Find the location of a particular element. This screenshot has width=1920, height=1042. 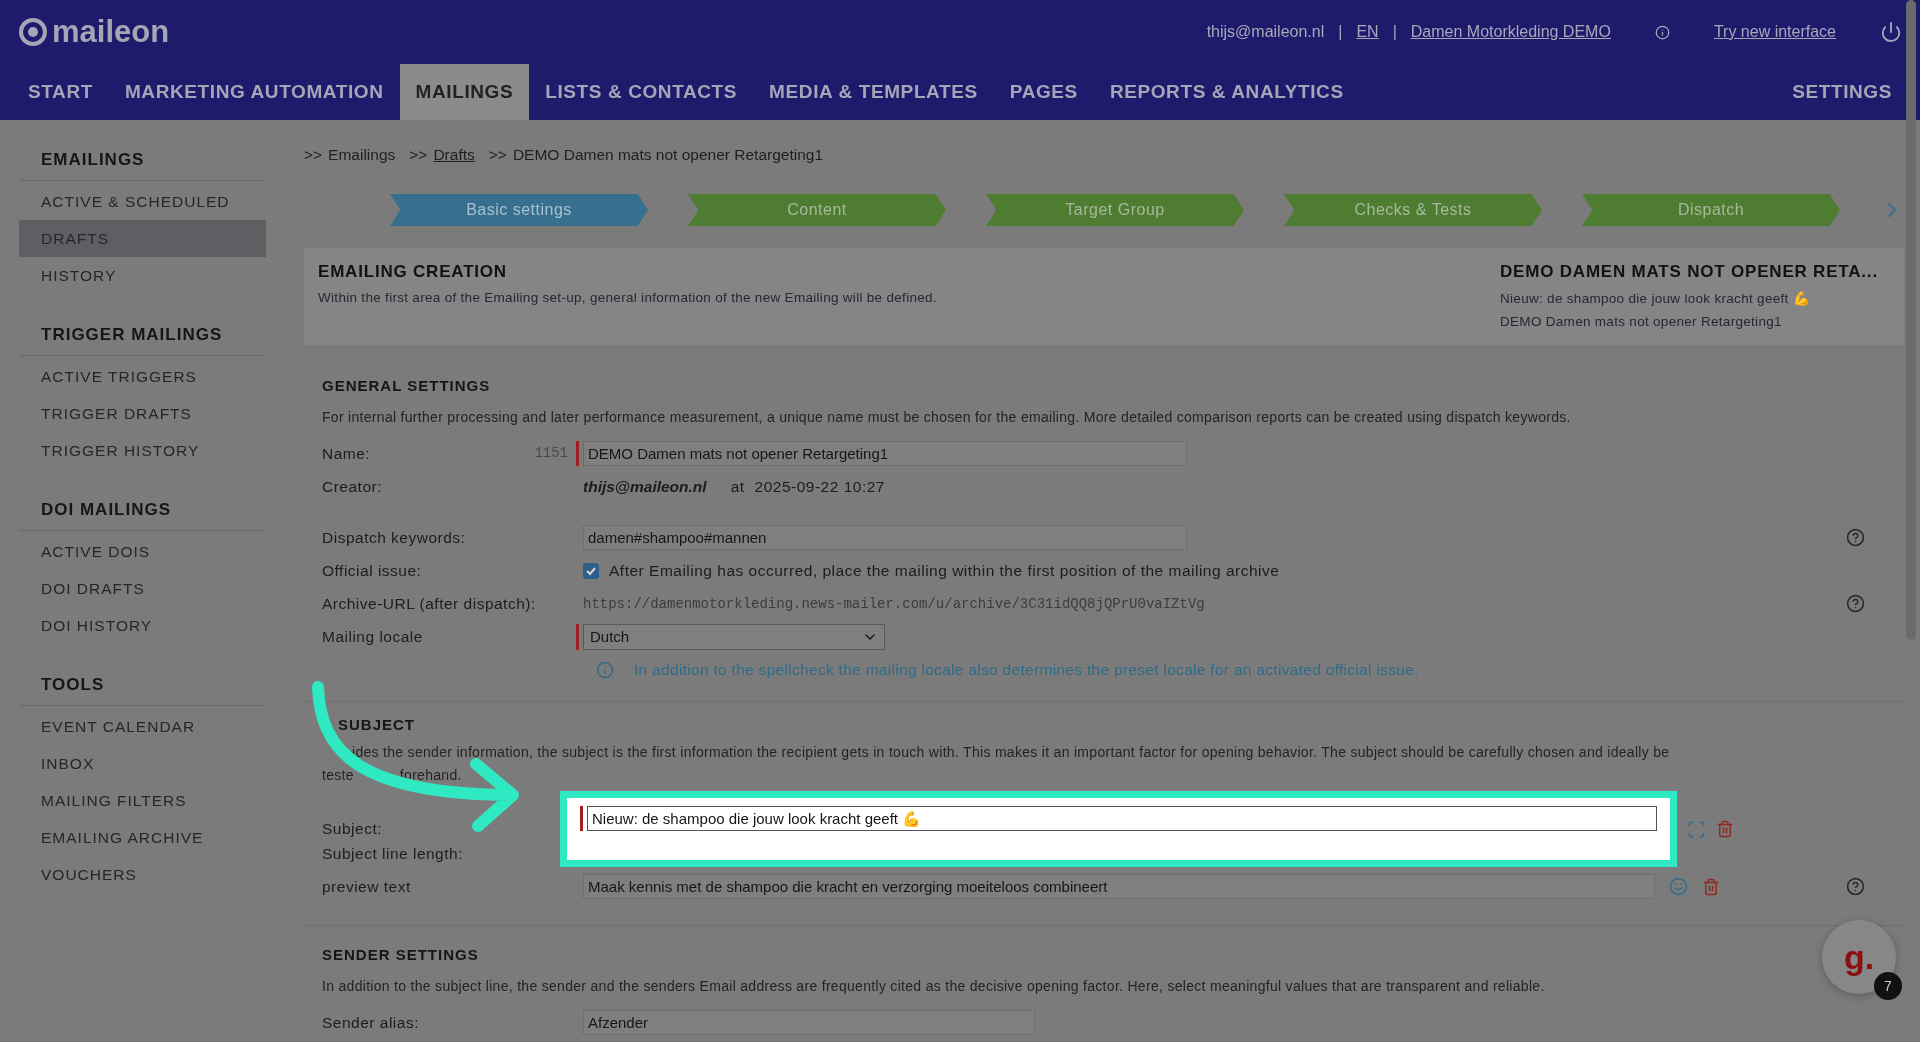

nav-tab: MAILINGS is located at coordinates (464, 92).